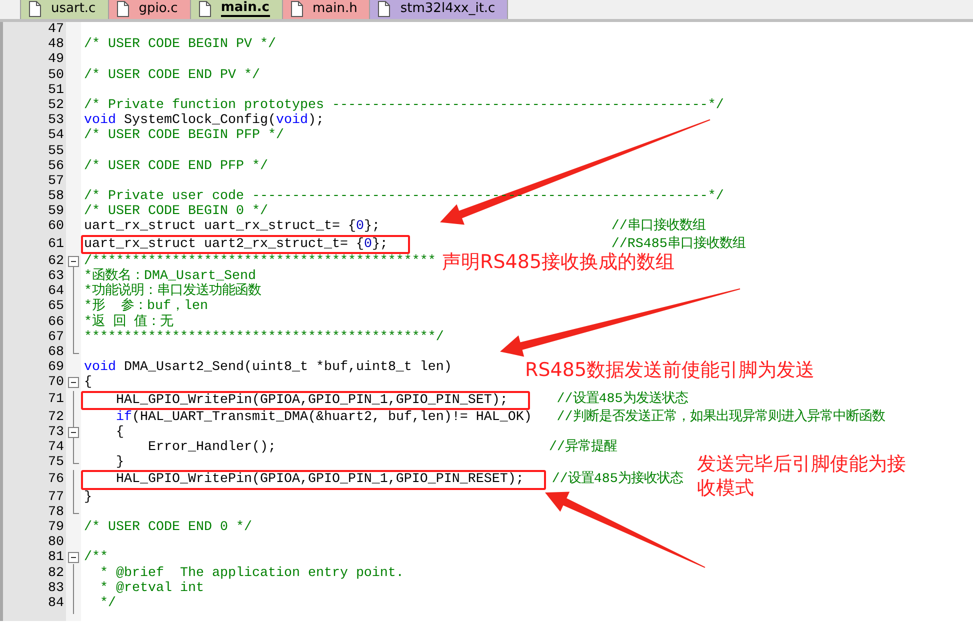 The width and height of the screenshot is (973, 624). What do you see at coordinates (56, 136) in the screenshot?
I see `line-number: 54` at bounding box center [56, 136].